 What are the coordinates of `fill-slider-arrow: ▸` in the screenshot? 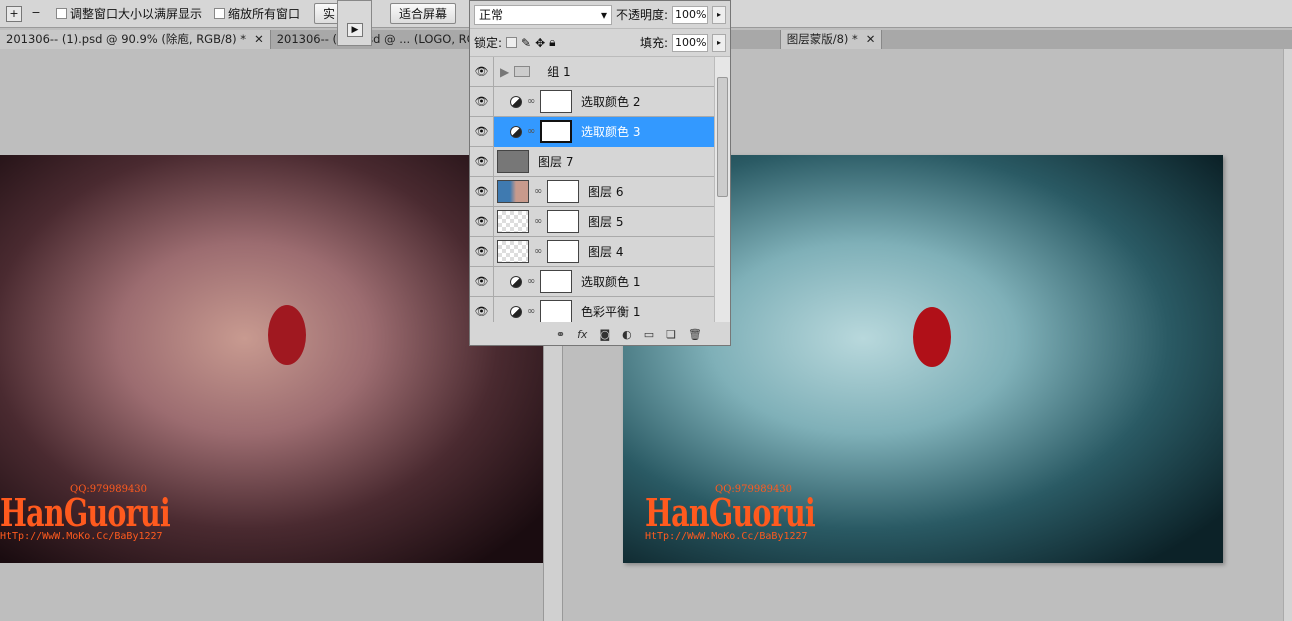 It's located at (719, 42).